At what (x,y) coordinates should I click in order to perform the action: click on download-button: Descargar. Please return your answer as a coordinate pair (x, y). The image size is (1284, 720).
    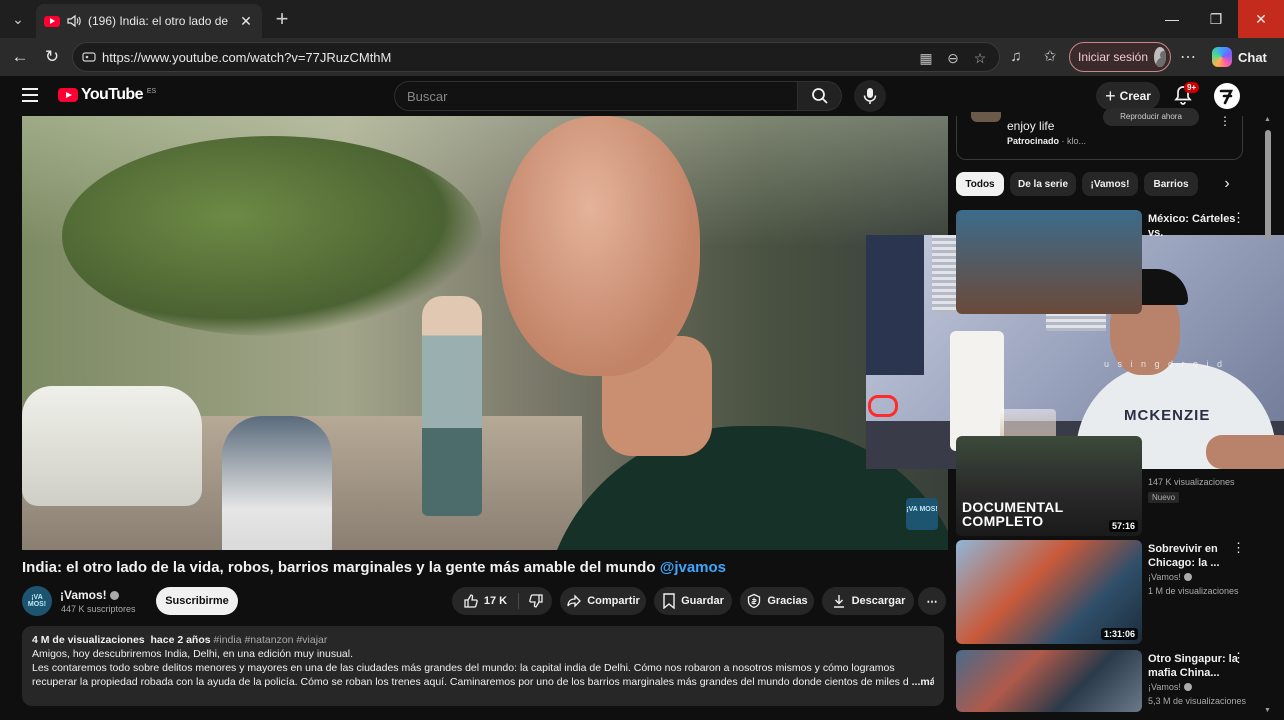
    Looking at the image, I should click on (868, 601).